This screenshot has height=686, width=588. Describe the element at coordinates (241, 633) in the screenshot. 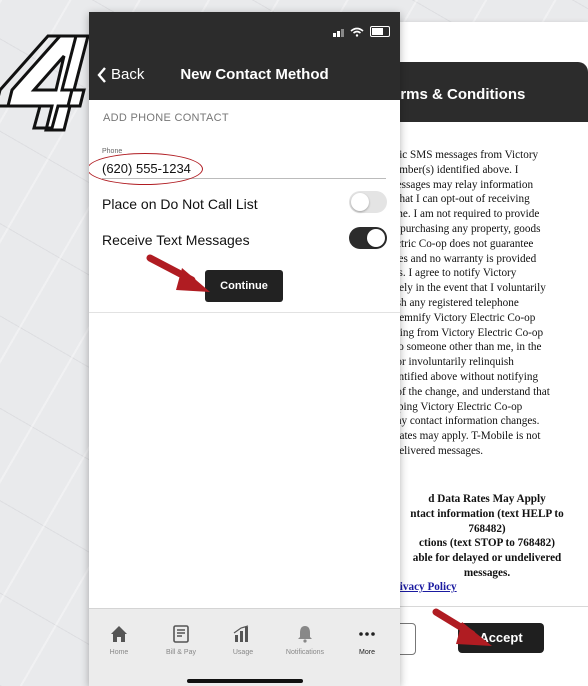

I see `bar-chart-icon` at that location.